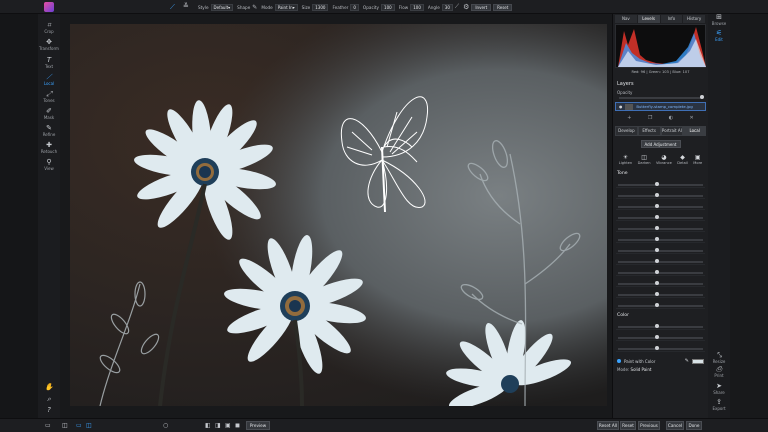  Describe the element at coordinates (286, 7) in the screenshot. I see `mode-select: Paint In ▾` at that location.